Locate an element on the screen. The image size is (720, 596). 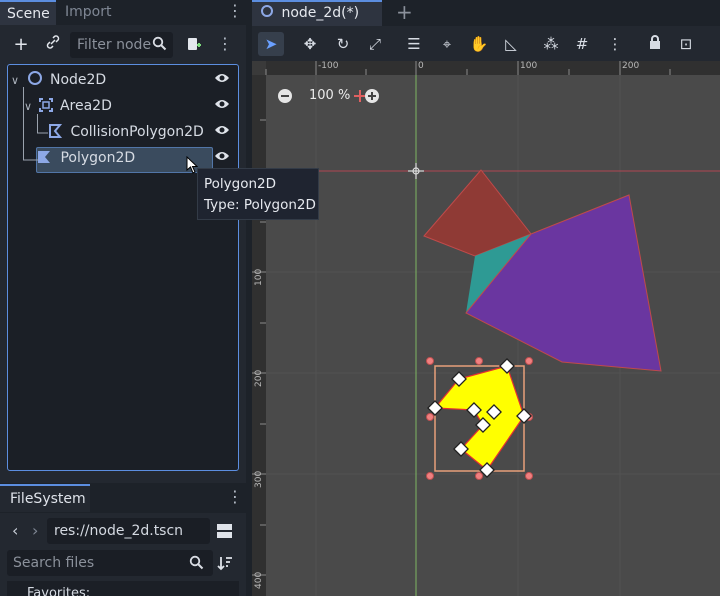
tree-row-polygon2d: Polygon2D is located at coordinates (86, 158).